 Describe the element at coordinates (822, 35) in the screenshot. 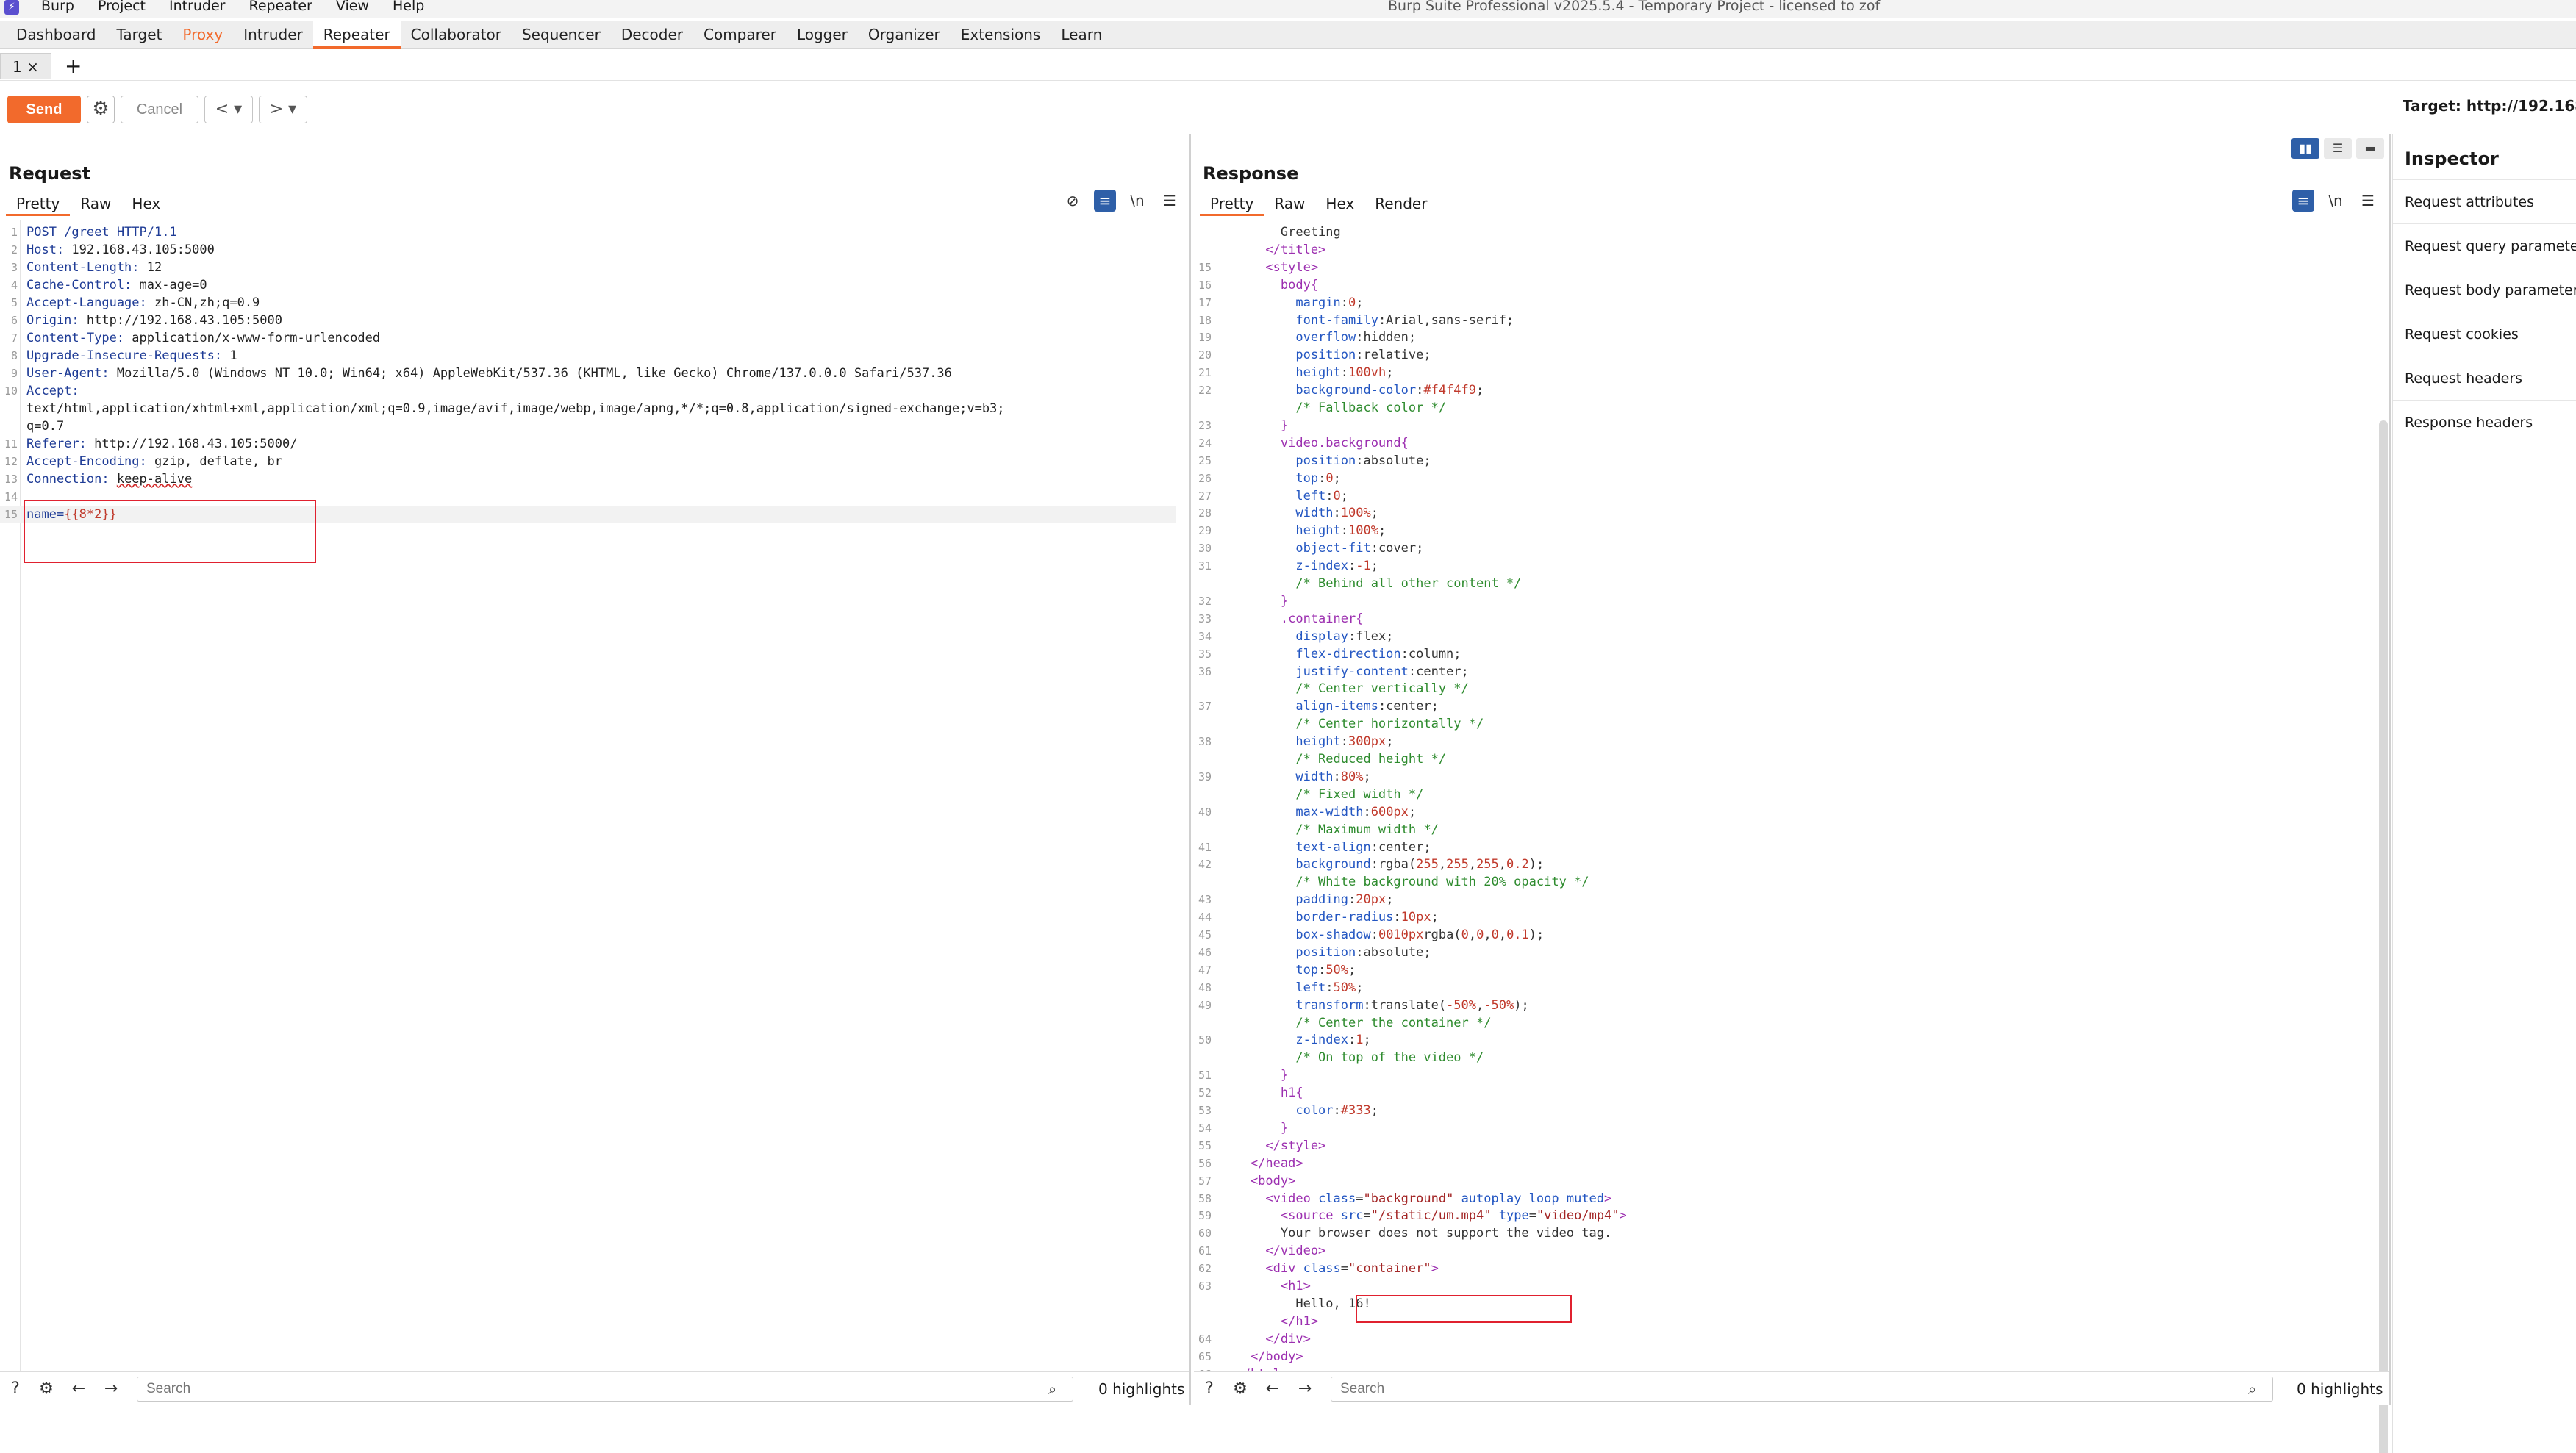

I see `tab-logger: Logger` at that location.